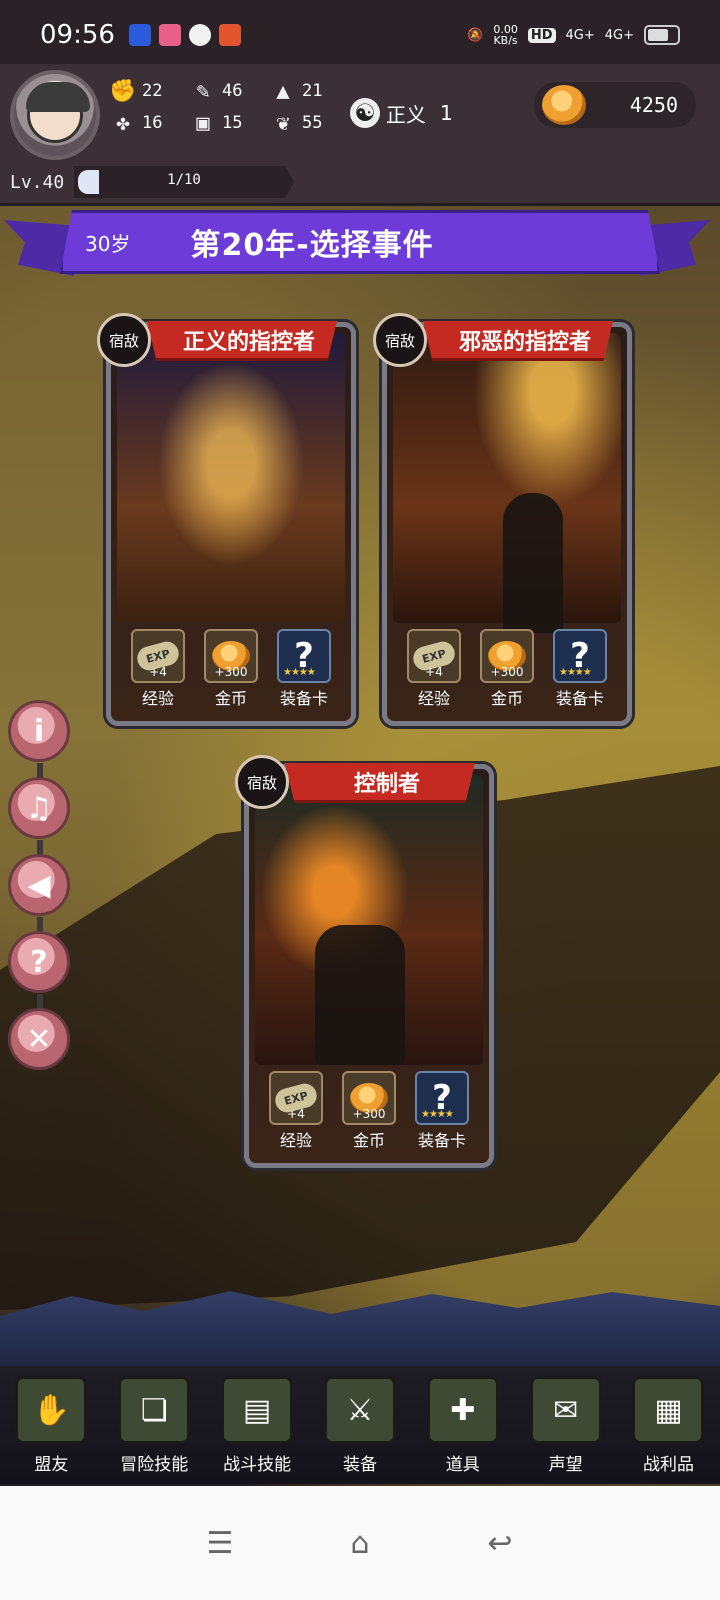 Image resolution: width=720 pixels, height=1600 pixels. What do you see at coordinates (51, 1410) in the screenshot?
I see `gauntlet-icon: ✋` at bounding box center [51, 1410].